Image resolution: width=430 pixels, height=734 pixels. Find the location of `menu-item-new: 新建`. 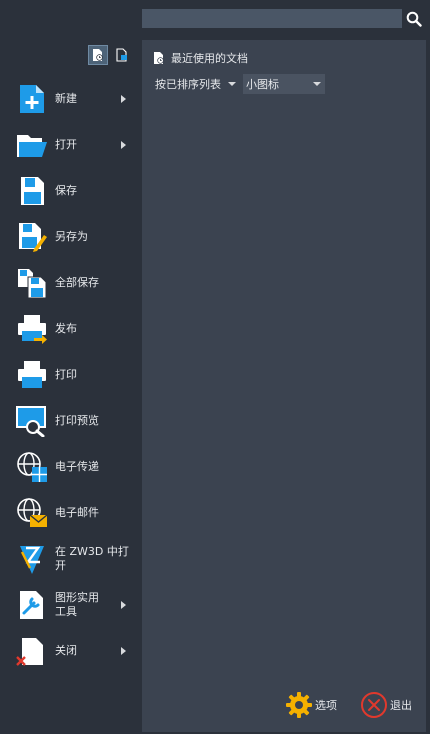

menu-item-new: 新建 is located at coordinates (70, 99).